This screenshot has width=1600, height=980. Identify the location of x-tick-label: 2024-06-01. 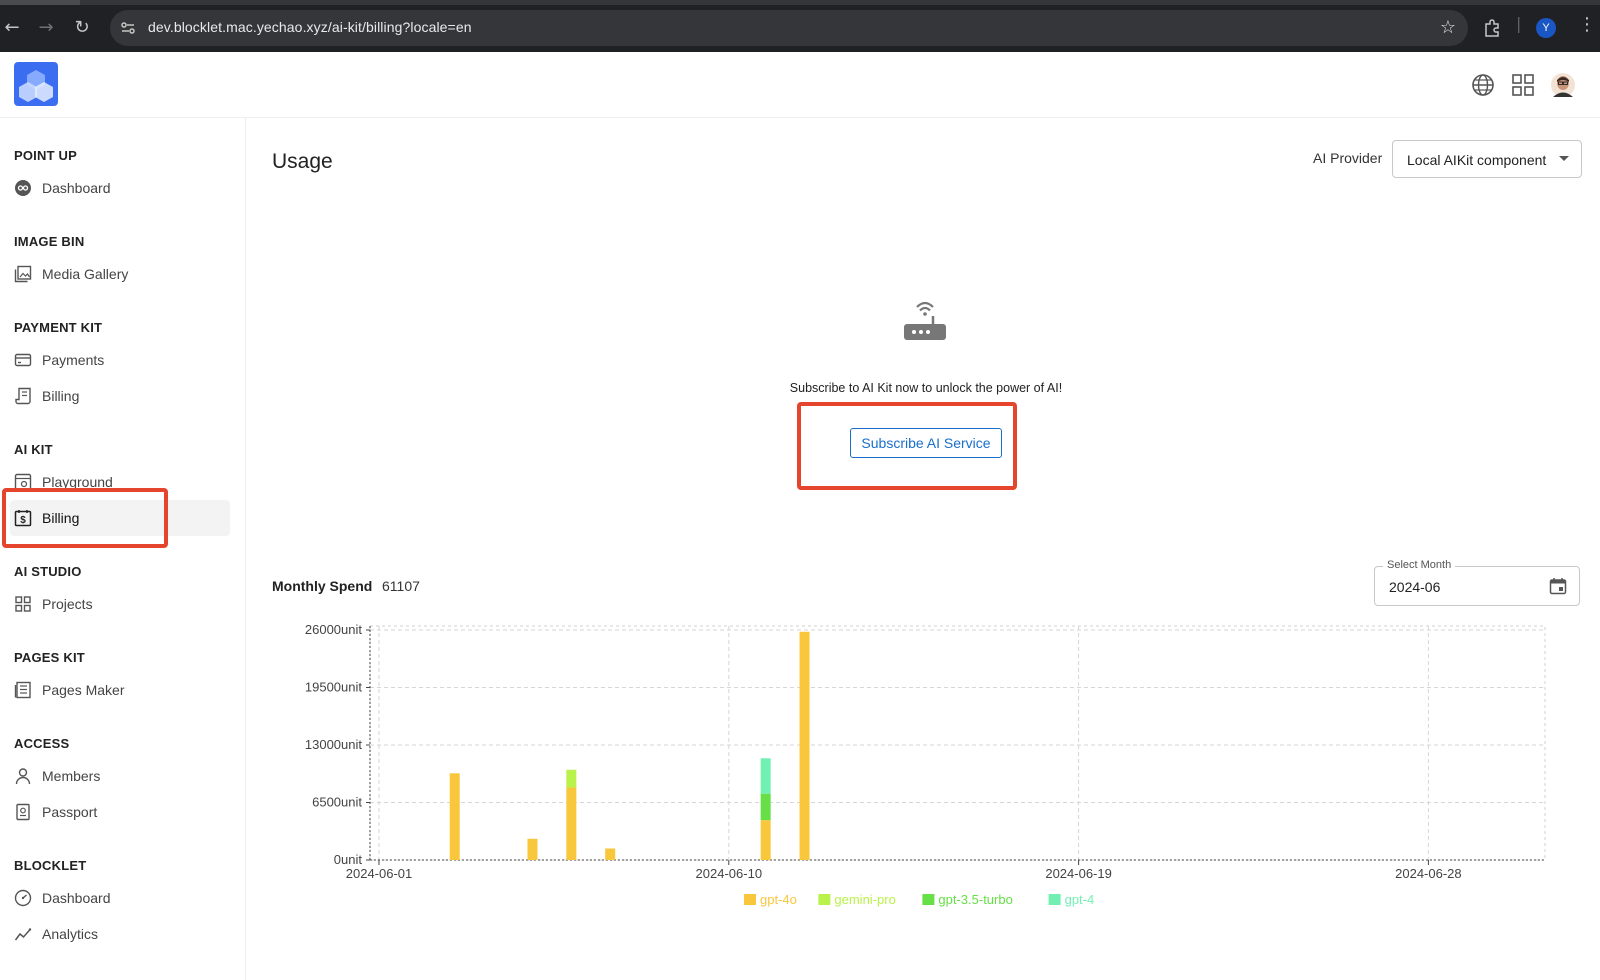
(379, 873).